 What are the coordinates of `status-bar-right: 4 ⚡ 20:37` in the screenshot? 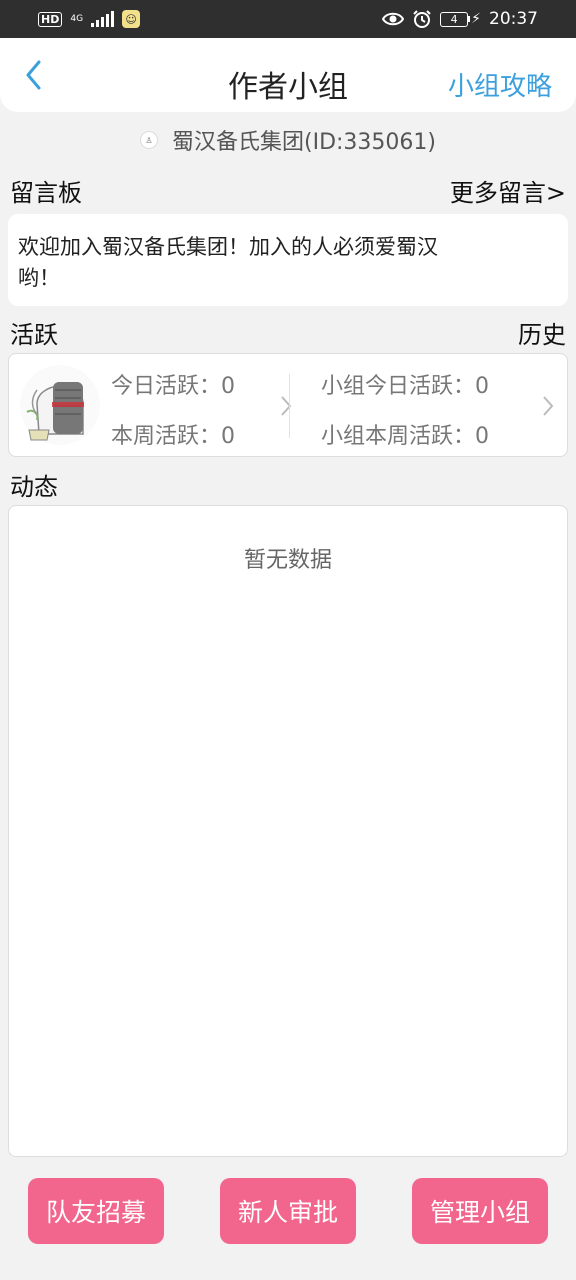 It's located at (460, 19).